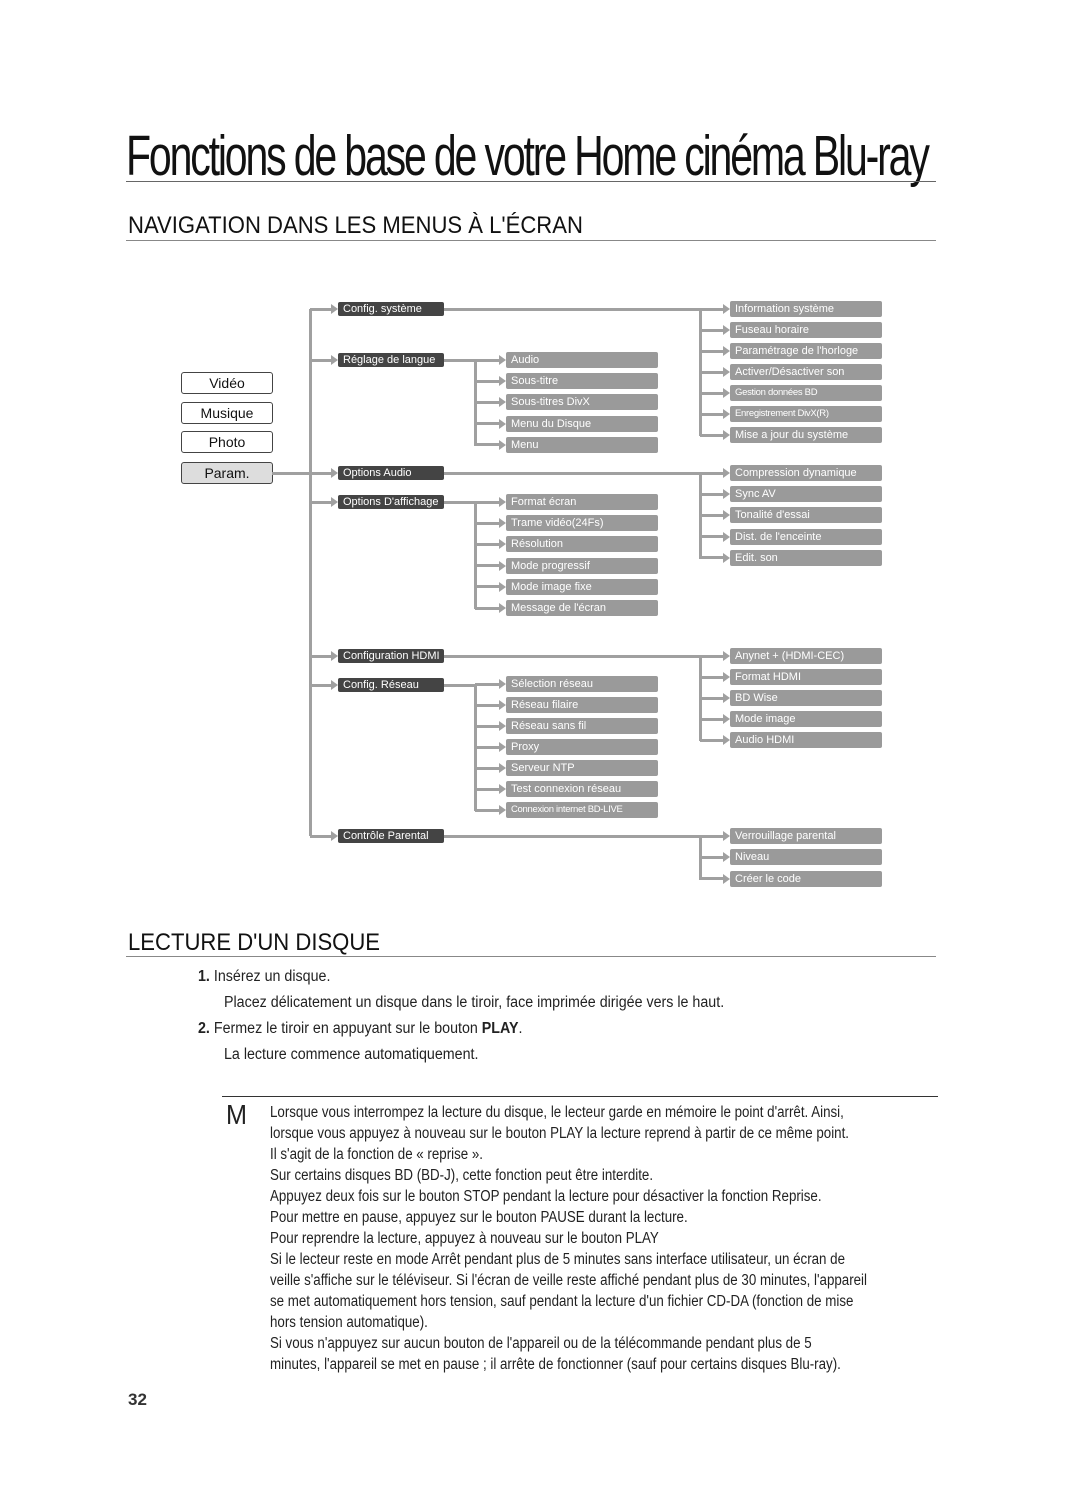  I want to click on submenu-item: Niveau, so click(806, 857).